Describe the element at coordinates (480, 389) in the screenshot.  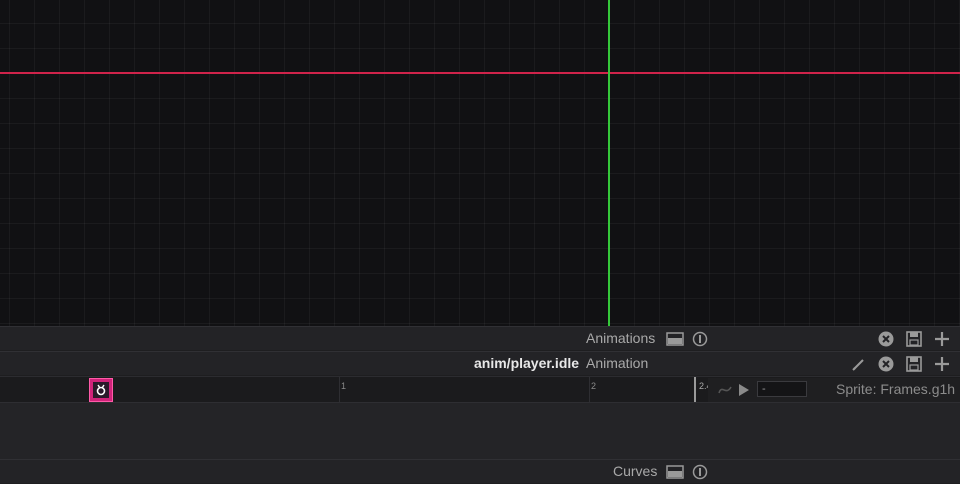
I see `timeline-ruler: 1 2 2.4 - Sprite: Frames.g1h` at that location.